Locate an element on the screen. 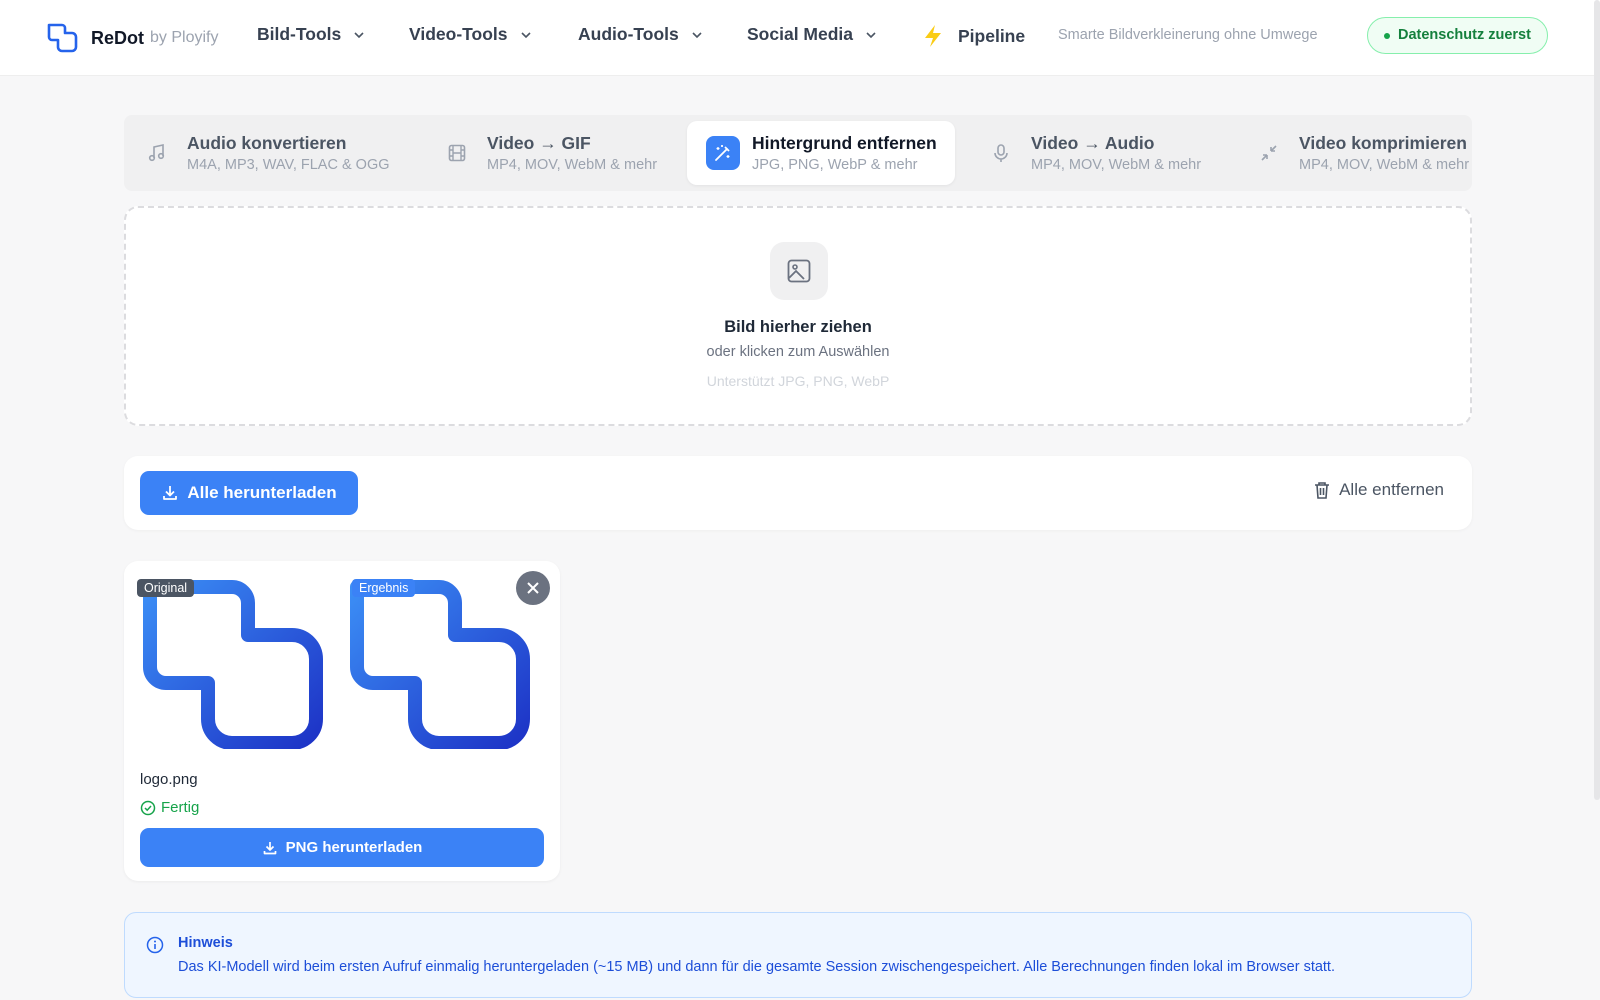  privacy-badge: Datenschutz zuerst is located at coordinates (1457, 35).